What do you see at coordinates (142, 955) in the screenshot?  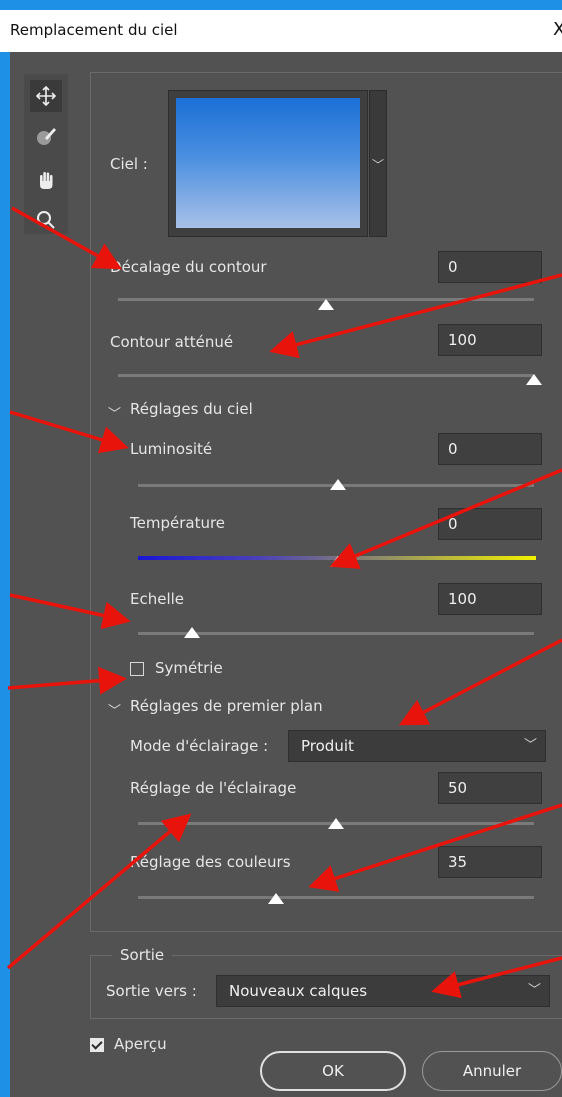 I see `output-group-title: Sortie` at bounding box center [142, 955].